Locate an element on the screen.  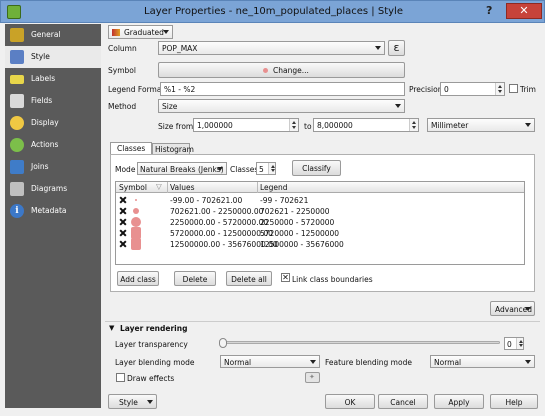
draw-effects-checkbox is located at coordinates (120, 377).